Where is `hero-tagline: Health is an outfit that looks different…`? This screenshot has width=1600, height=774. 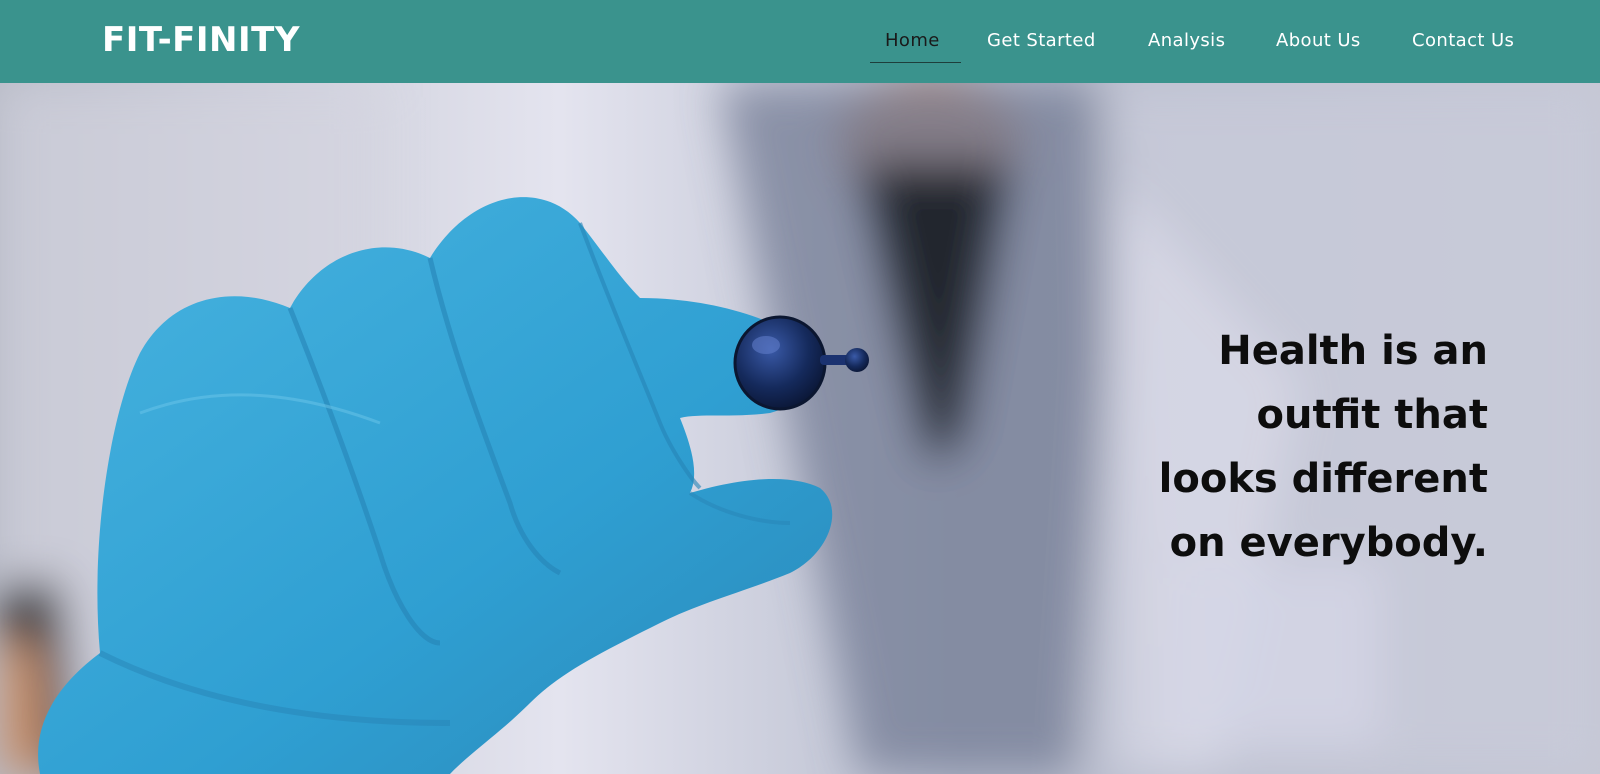
hero-tagline: Health is an outfit that looks different… is located at coordinates (1323, 447).